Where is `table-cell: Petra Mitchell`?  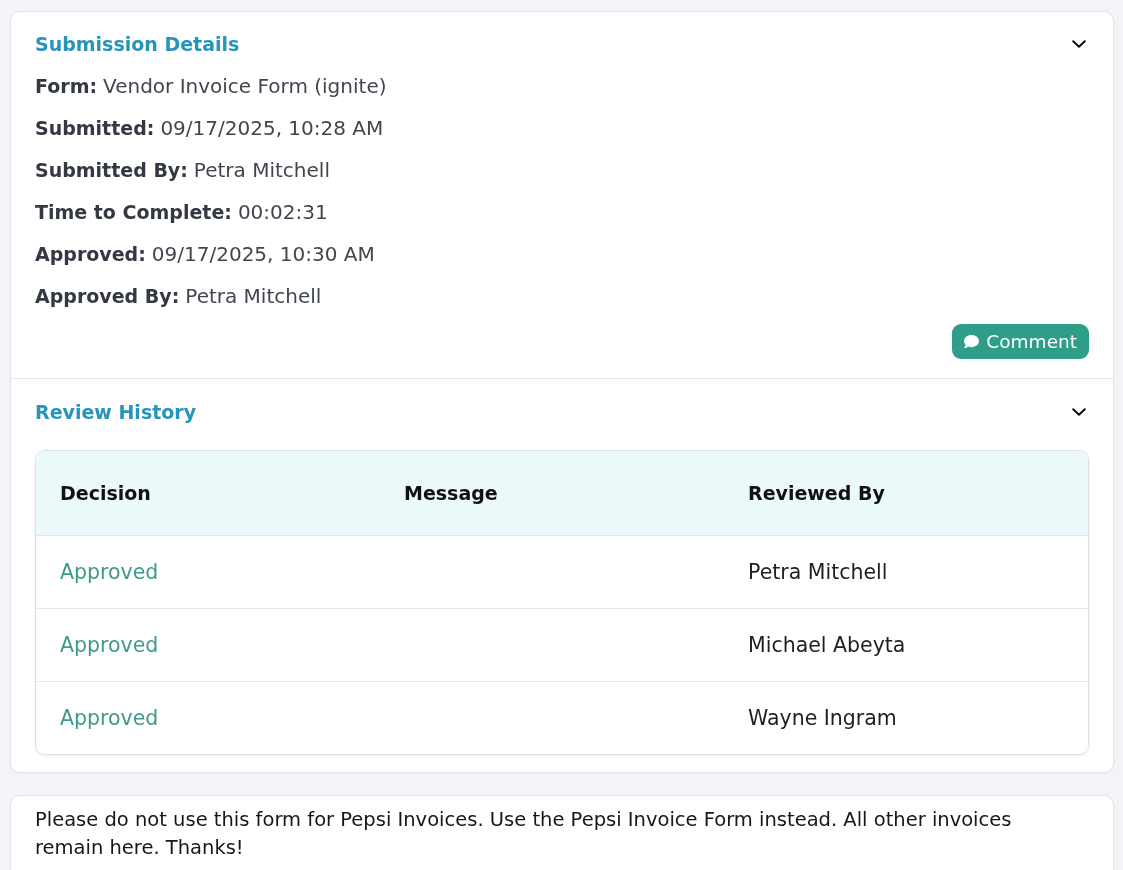 table-cell: Petra Mitchell is located at coordinates (818, 572).